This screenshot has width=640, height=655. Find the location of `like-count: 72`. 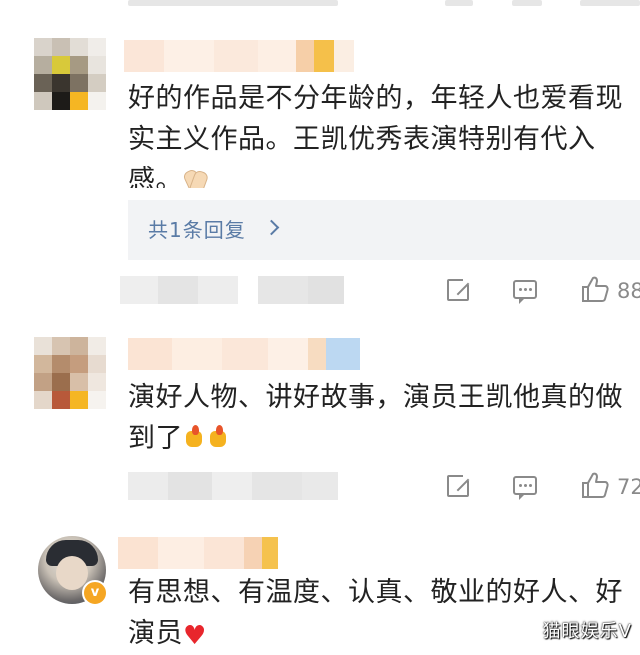

like-count: 72 is located at coordinates (628, 487).